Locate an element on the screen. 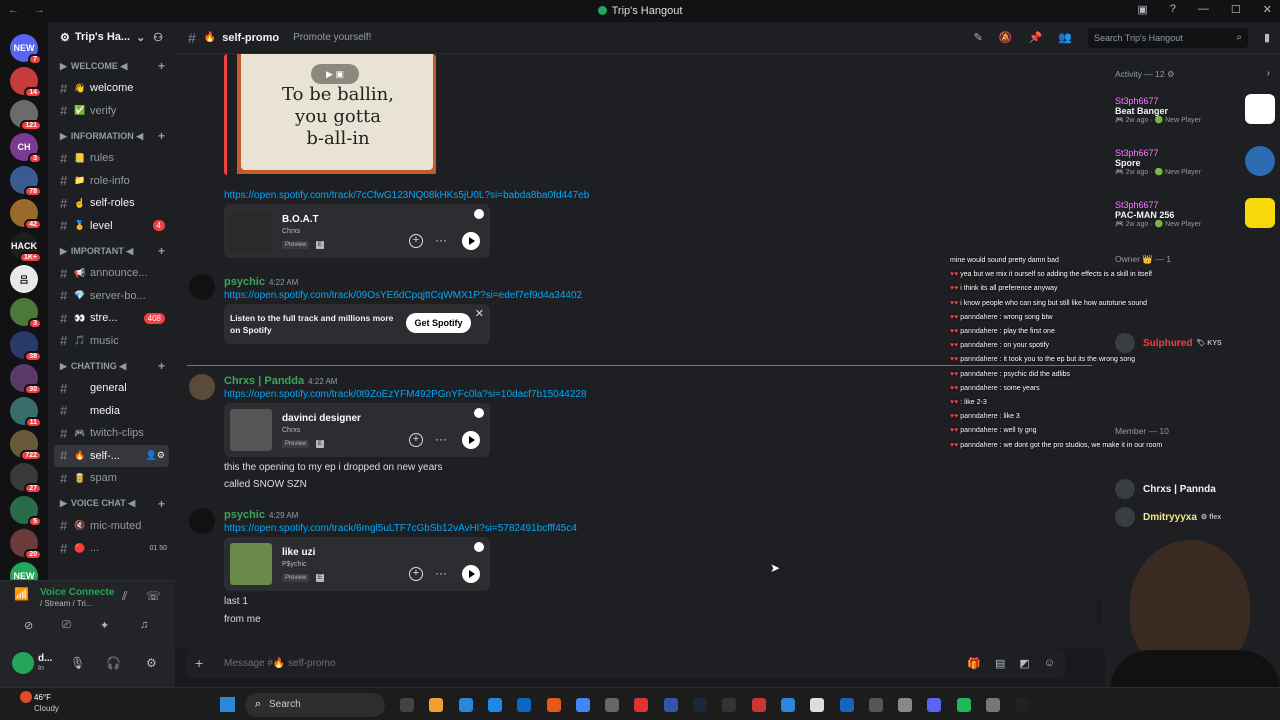 The image size is (1280, 720). category-information: ▶ INFORMATION ◀ + is located at coordinates (111, 136).